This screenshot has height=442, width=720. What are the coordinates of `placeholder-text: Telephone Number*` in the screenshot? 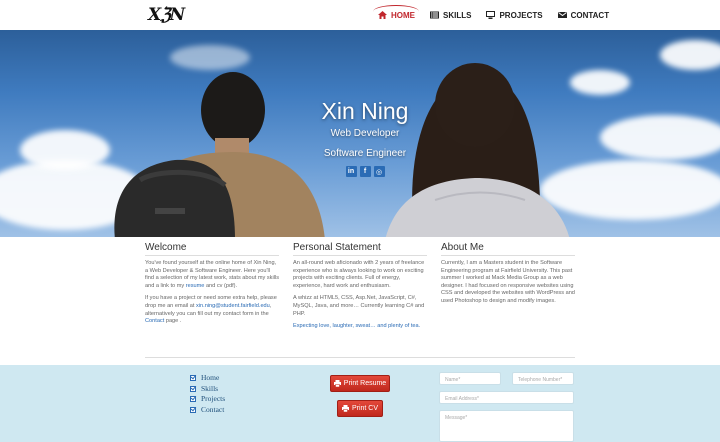 It's located at (540, 380).